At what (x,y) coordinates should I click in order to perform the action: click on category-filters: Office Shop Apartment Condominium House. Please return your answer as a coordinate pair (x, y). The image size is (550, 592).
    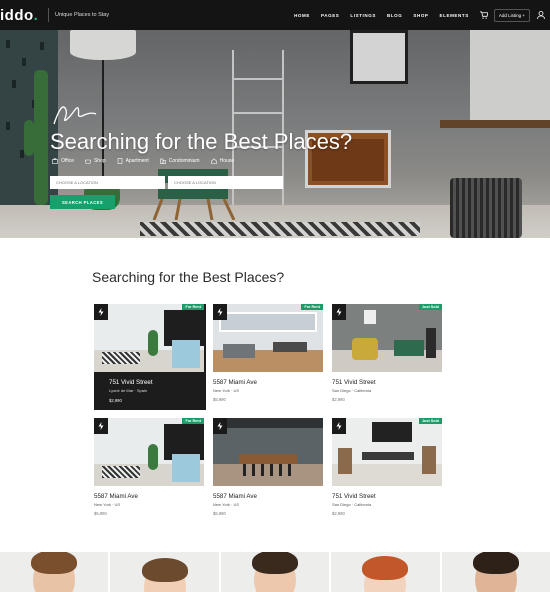
    Looking at the image, I should click on (143, 161).